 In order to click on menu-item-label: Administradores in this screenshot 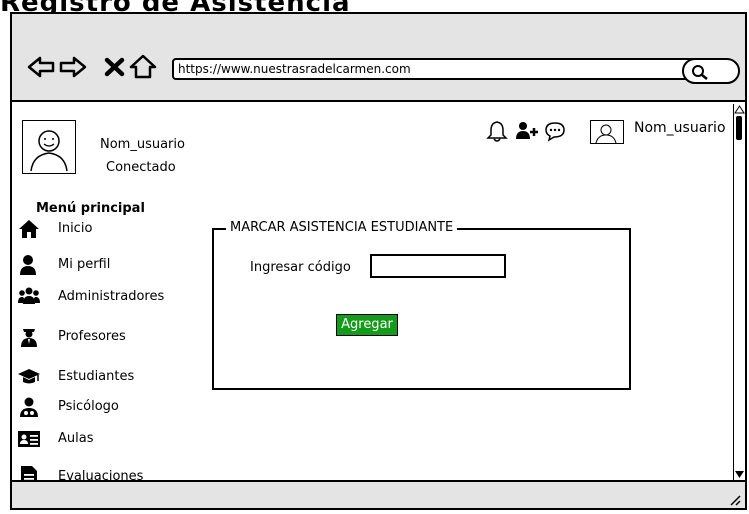, I will do `click(111, 296)`.